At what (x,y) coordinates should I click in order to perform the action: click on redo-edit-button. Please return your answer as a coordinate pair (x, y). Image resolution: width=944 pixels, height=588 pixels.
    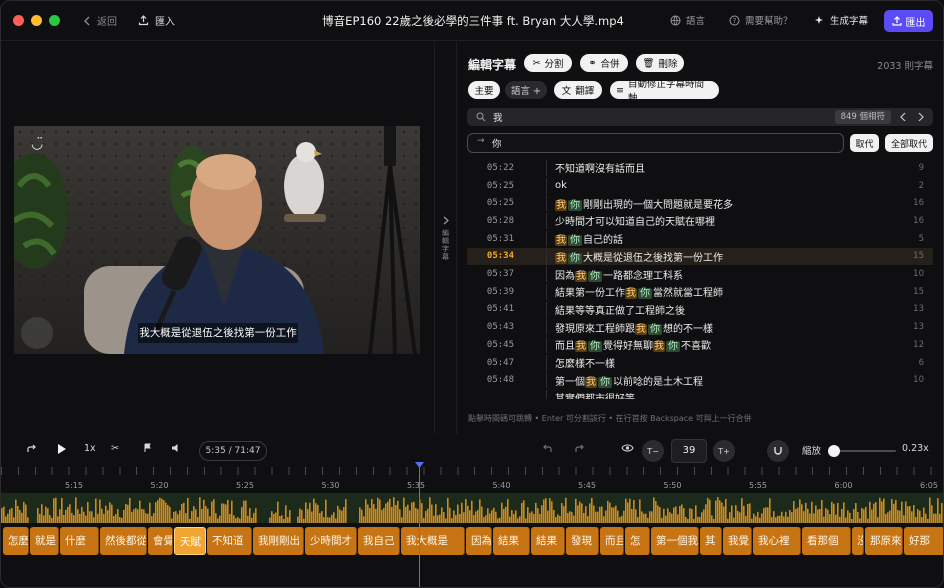
    Looking at the image, I should click on (579, 449).